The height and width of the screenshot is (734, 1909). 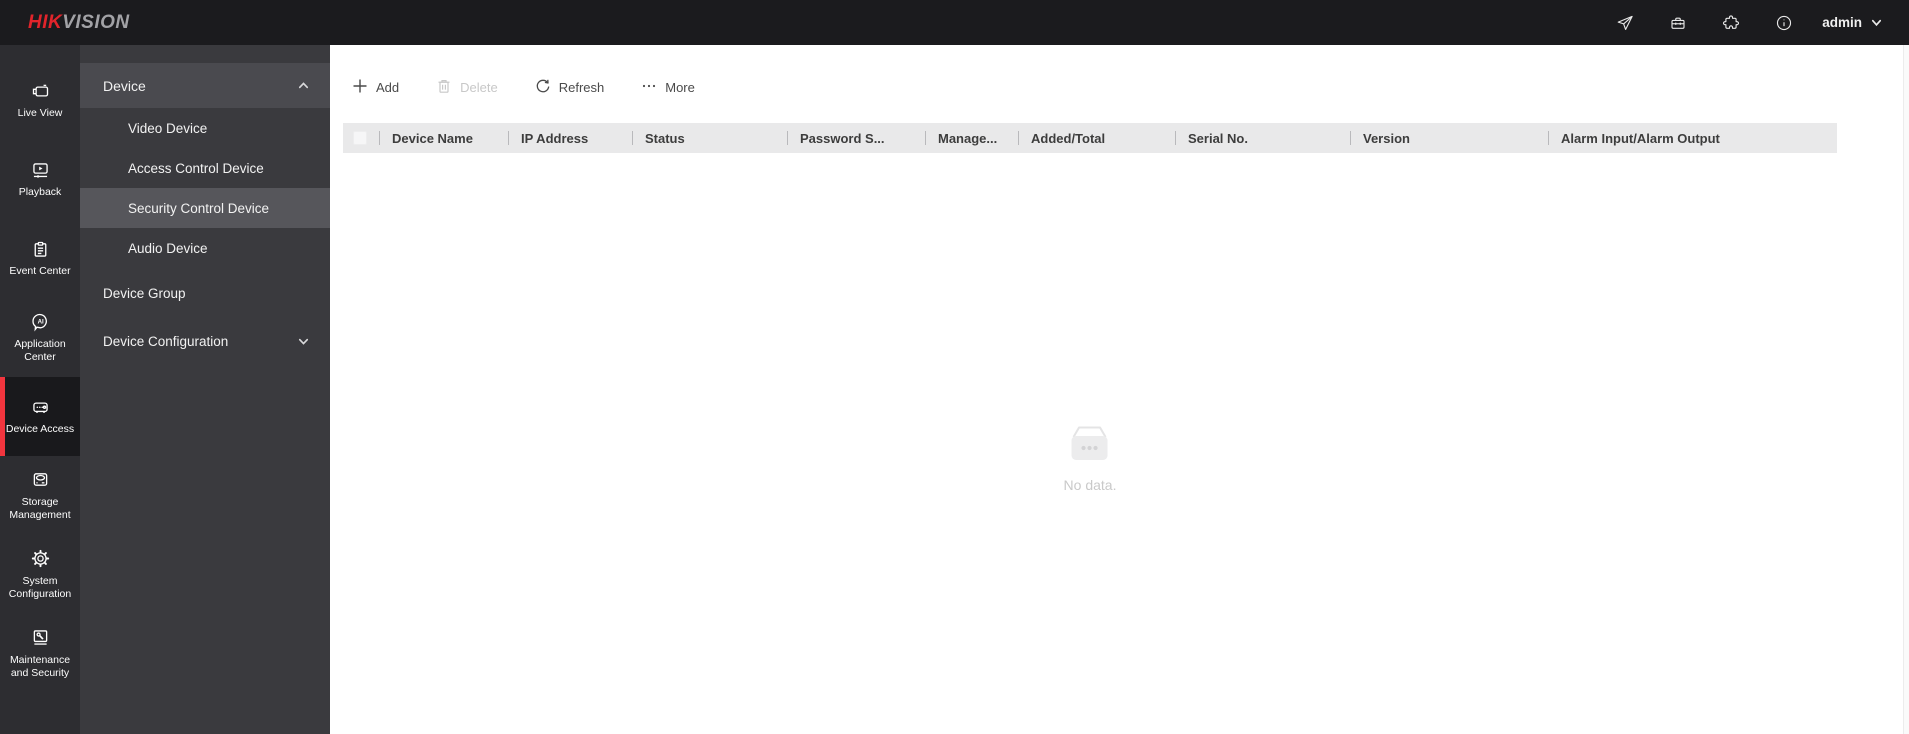 I want to click on event-center-icon, so click(x=40, y=249).